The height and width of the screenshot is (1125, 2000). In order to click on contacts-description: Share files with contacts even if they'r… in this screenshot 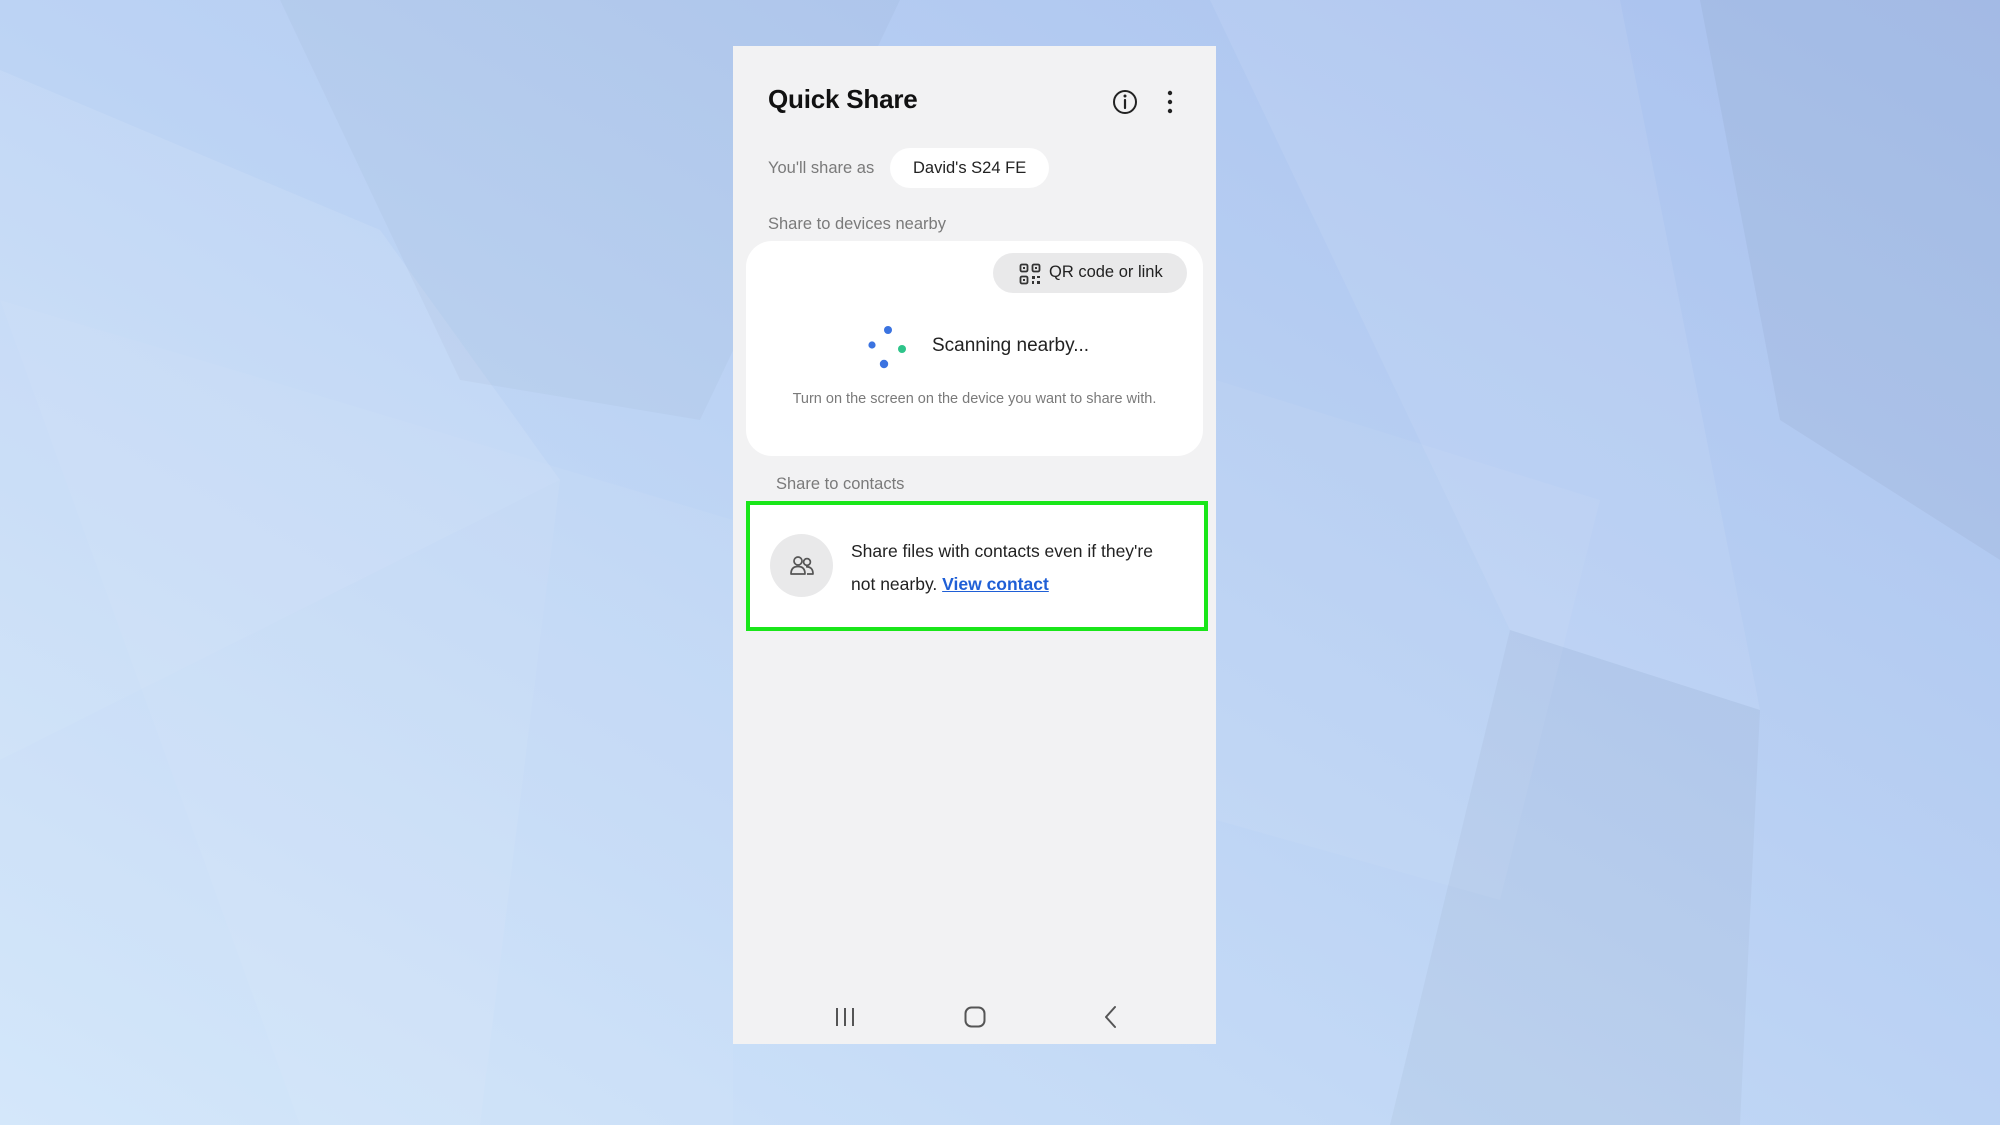, I will do `click(1016, 568)`.